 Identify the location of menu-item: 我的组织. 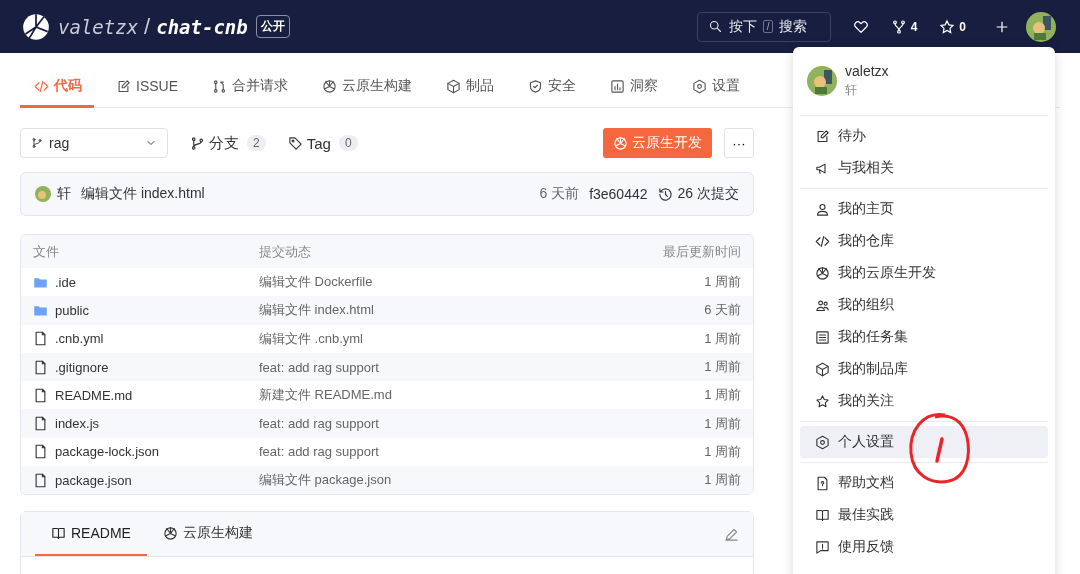
(924, 305).